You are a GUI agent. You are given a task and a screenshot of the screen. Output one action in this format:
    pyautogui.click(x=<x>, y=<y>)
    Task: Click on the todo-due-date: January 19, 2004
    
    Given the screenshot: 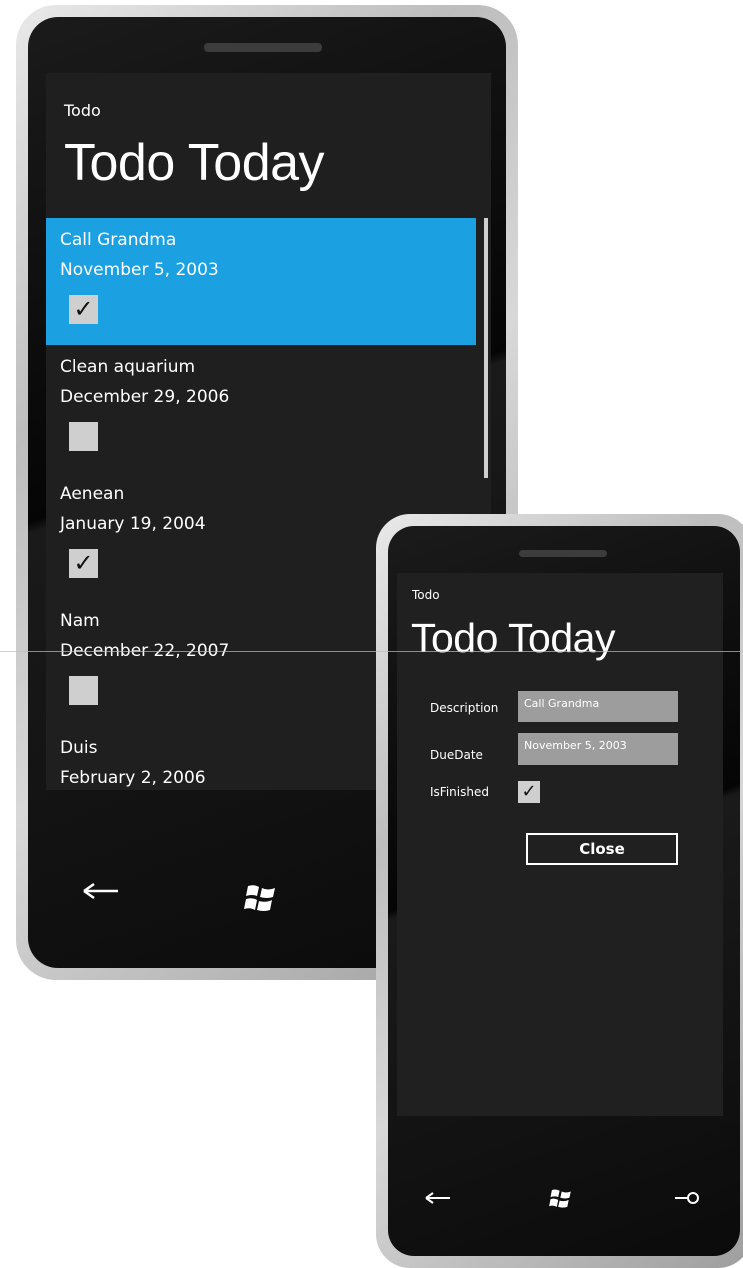 What is the action you would take?
    pyautogui.click(x=133, y=524)
    